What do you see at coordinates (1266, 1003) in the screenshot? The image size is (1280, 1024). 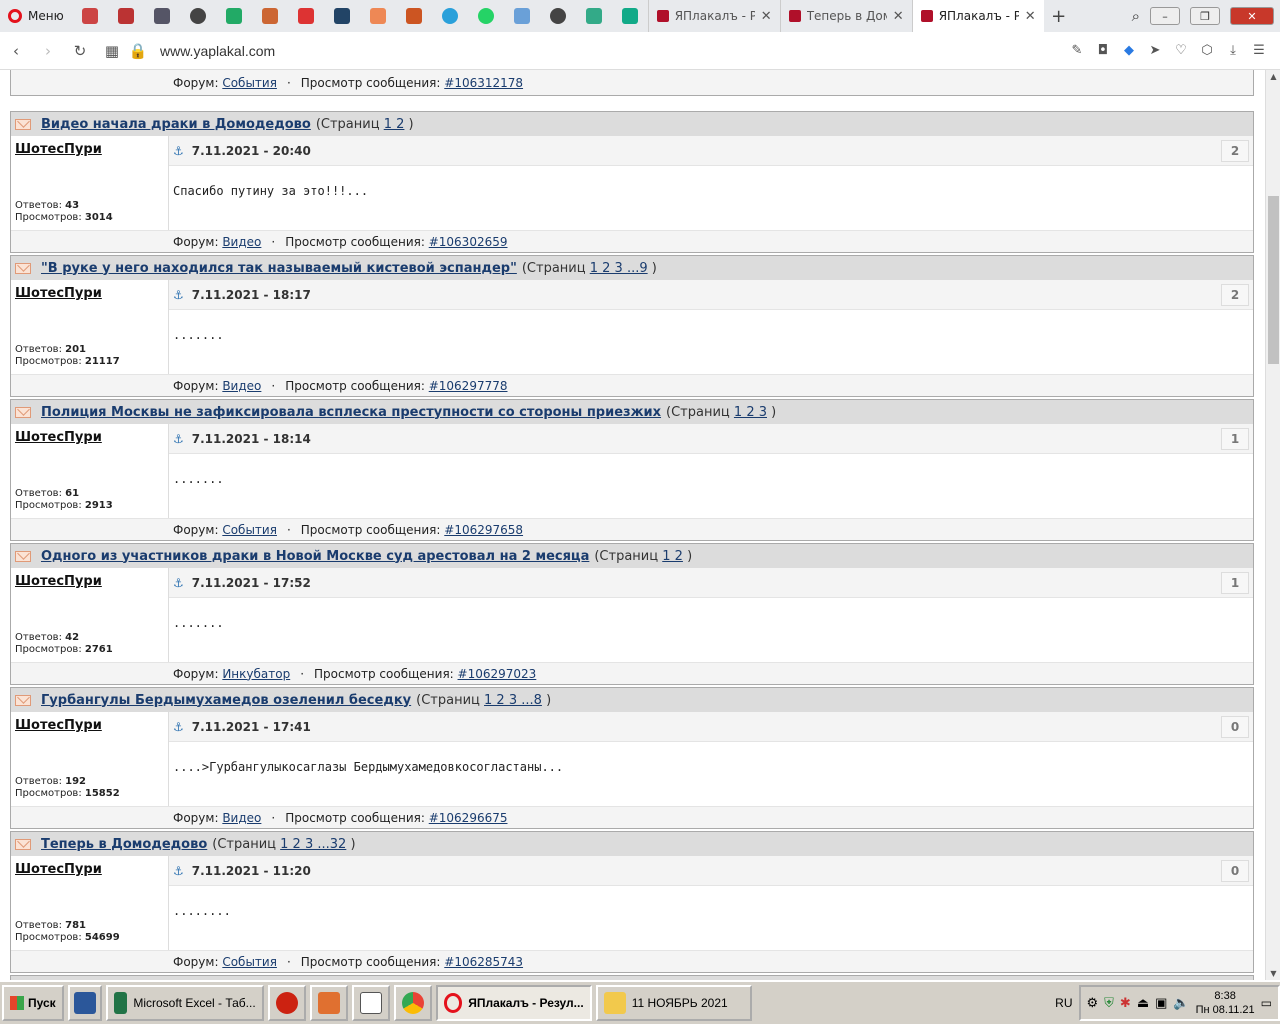 I see `show-desktop-icon: ▭` at bounding box center [1266, 1003].